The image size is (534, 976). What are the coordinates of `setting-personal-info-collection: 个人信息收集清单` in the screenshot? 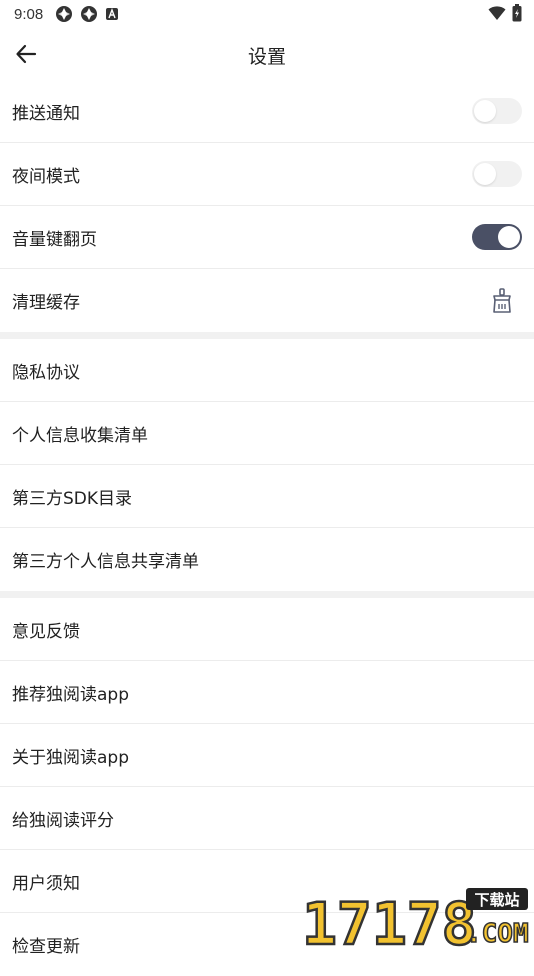 It's located at (267, 433).